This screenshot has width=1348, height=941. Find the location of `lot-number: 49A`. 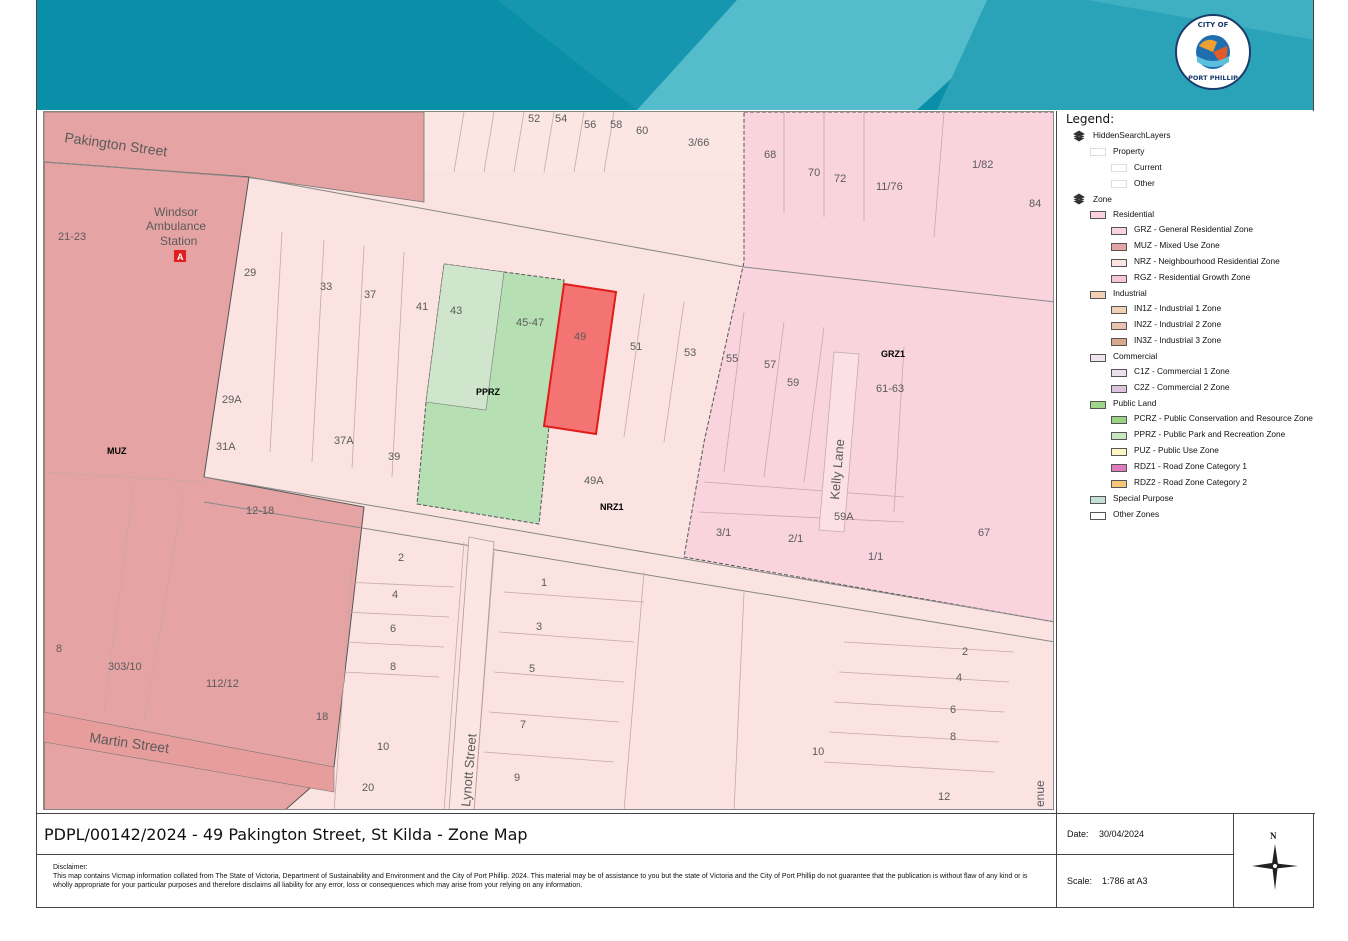

lot-number: 49A is located at coordinates (594, 481).